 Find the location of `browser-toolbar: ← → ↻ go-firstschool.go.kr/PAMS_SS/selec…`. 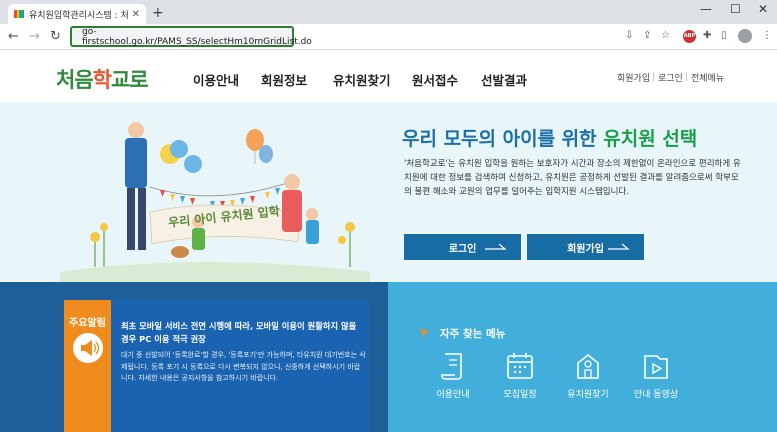

browser-toolbar: ← → ↻ go-firstschool.go.kr/PAMS_SS/selec… is located at coordinates (388, 37).